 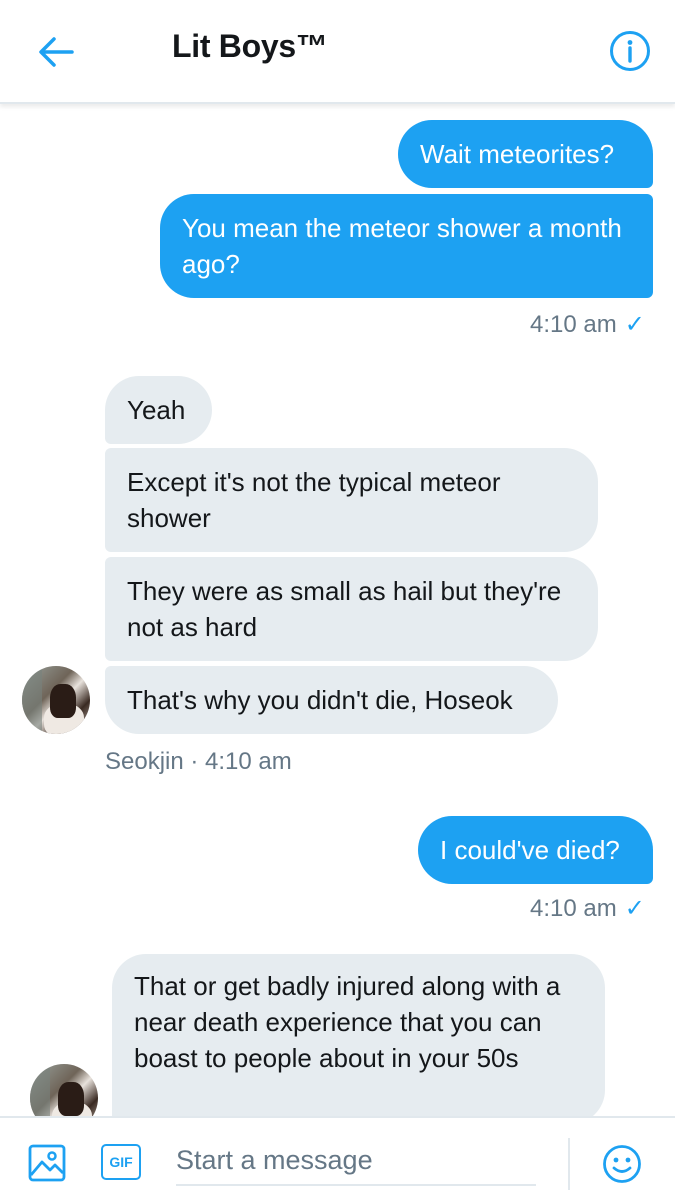 I want to click on conversation-header: Lit Boys™, so click(x=337, y=52).